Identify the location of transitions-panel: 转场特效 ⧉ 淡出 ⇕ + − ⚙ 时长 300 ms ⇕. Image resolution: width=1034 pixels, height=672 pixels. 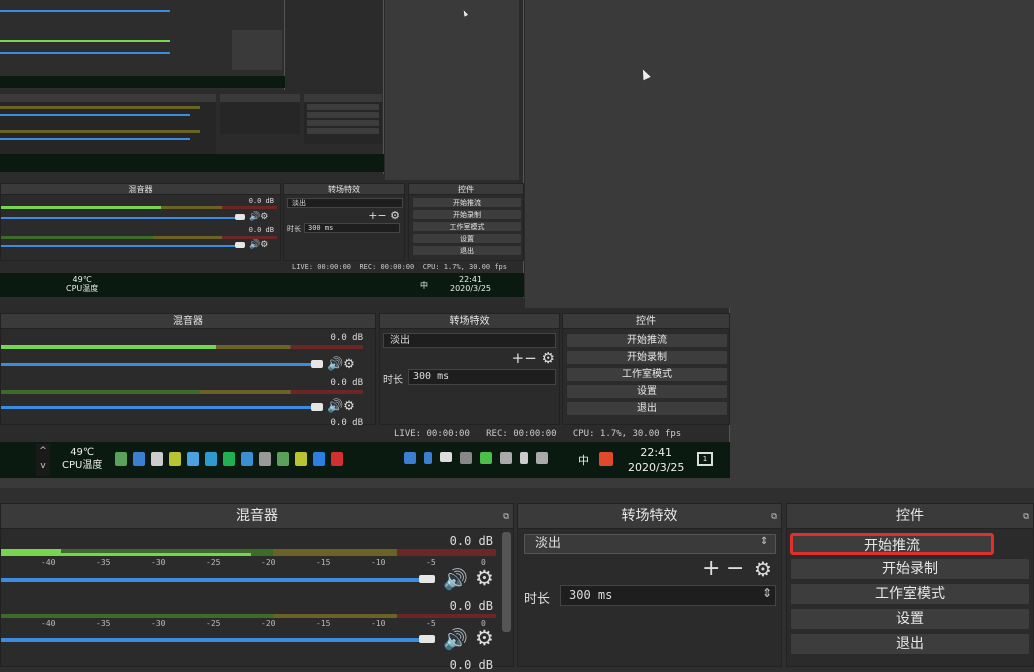
(649, 585).